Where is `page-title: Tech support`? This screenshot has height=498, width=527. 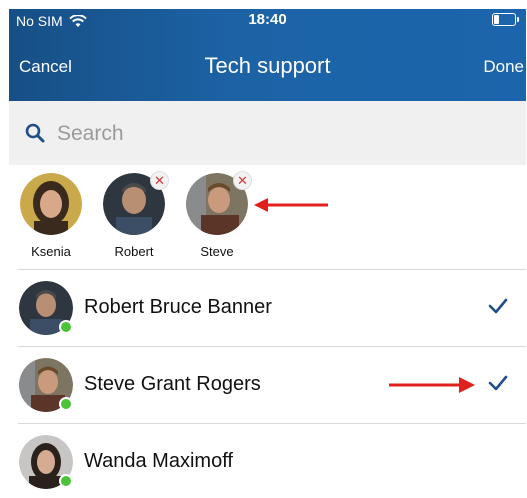 page-title: Tech support is located at coordinates (267, 65).